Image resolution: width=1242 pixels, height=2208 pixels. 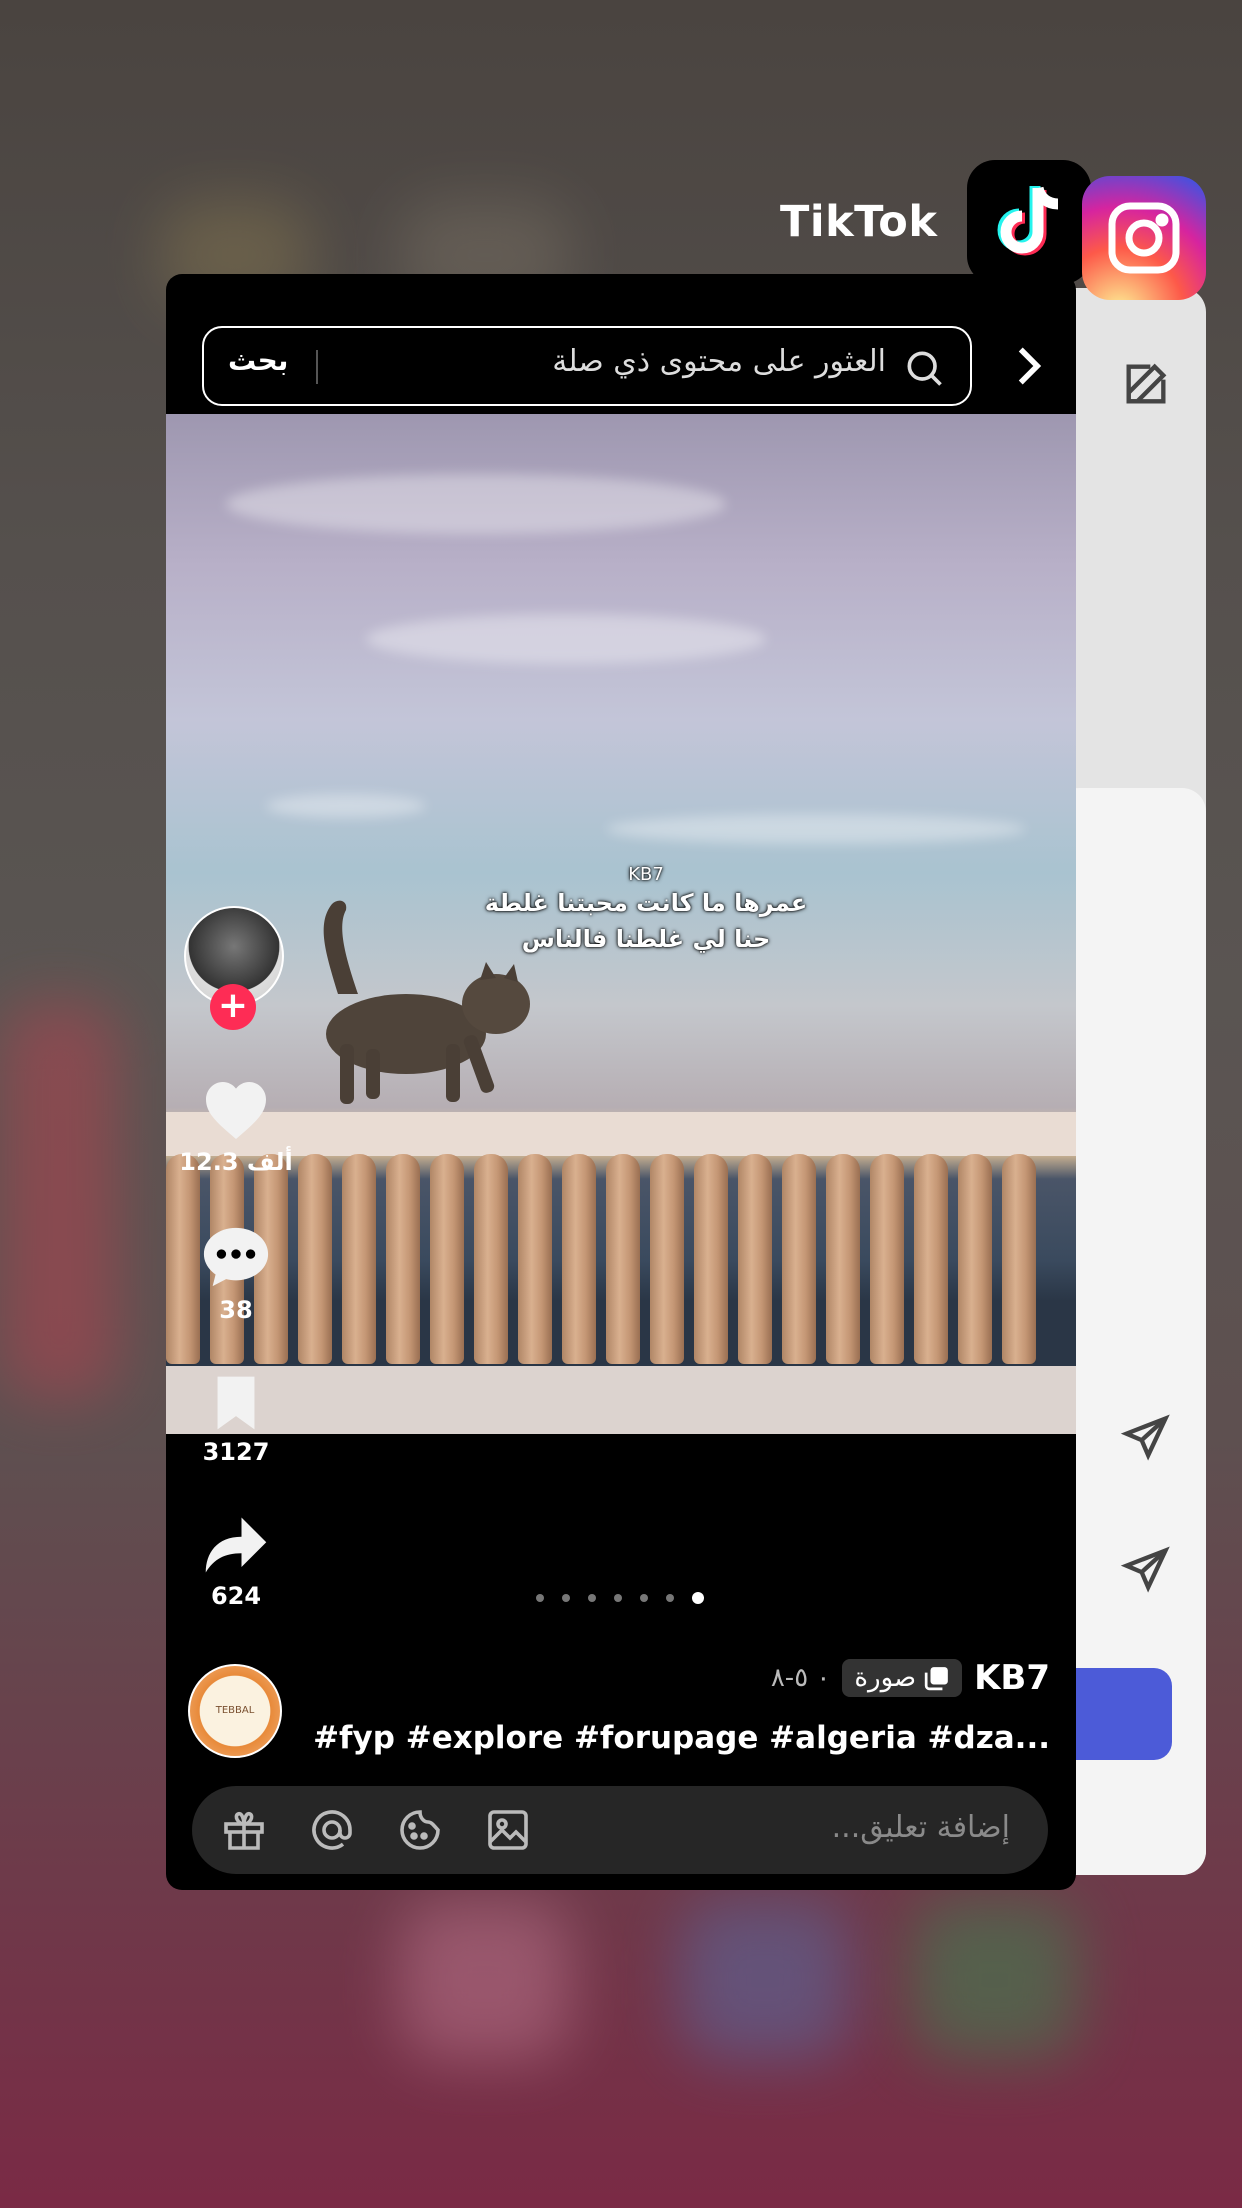 I want to click on post-type-badge: صورة, so click(x=902, y=1678).